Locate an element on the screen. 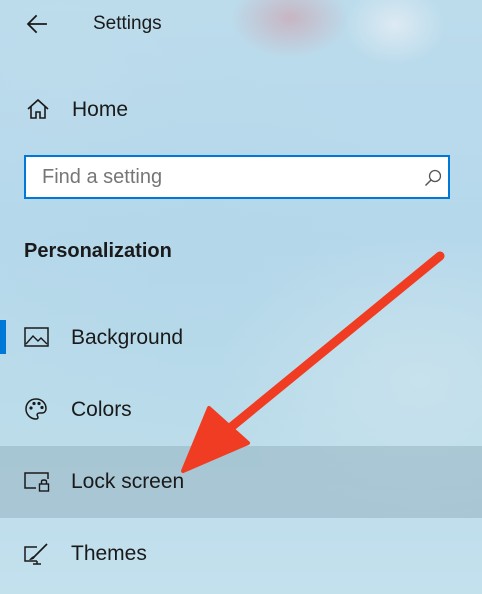  nav-item-colors: Colors is located at coordinates (241, 410).